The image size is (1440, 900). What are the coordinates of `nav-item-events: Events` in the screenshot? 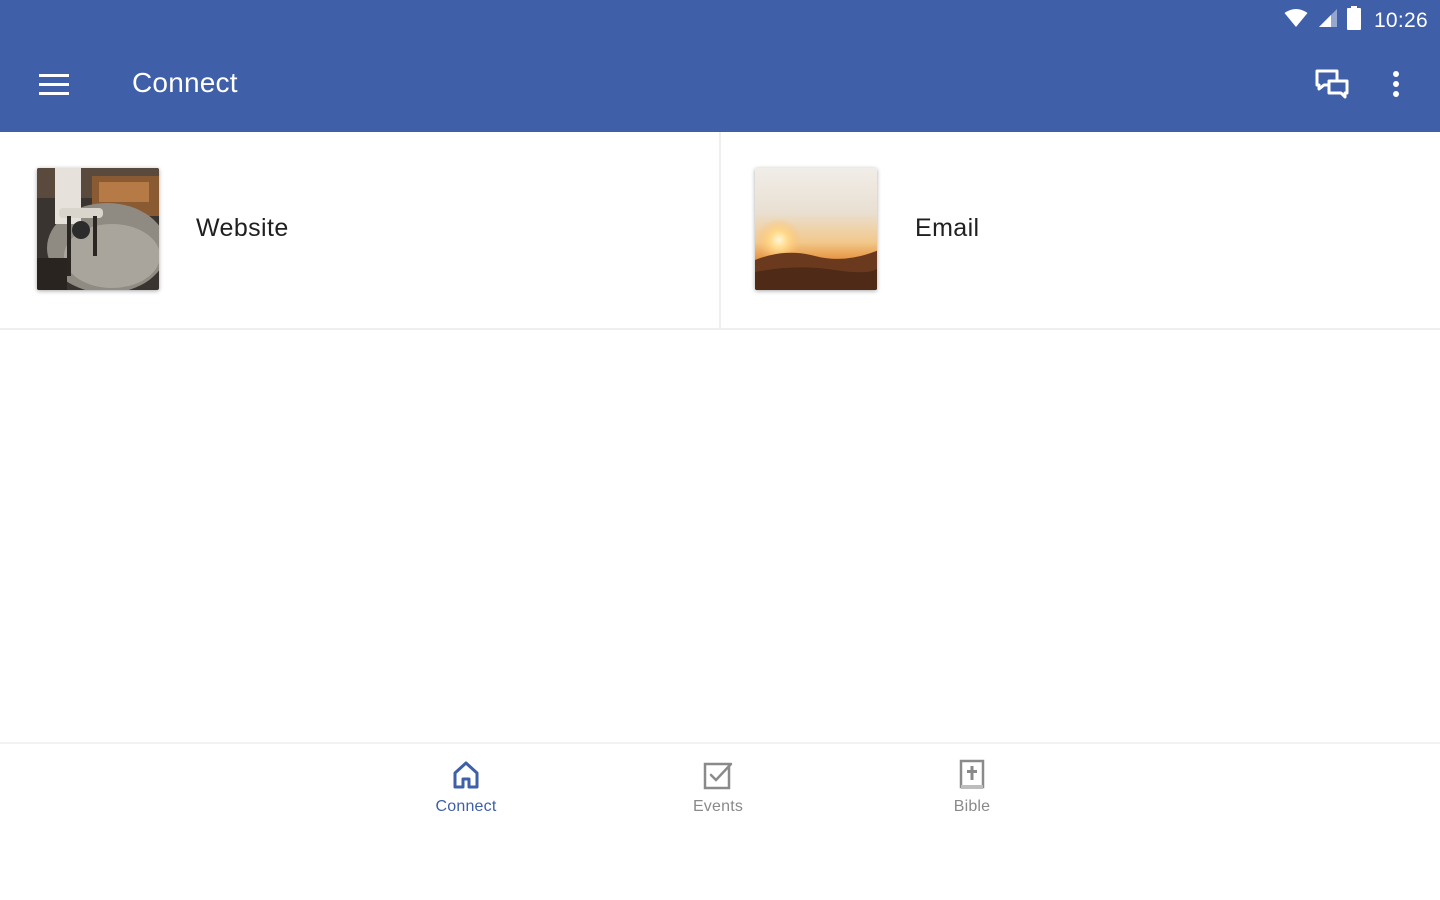 It's located at (718, 793).